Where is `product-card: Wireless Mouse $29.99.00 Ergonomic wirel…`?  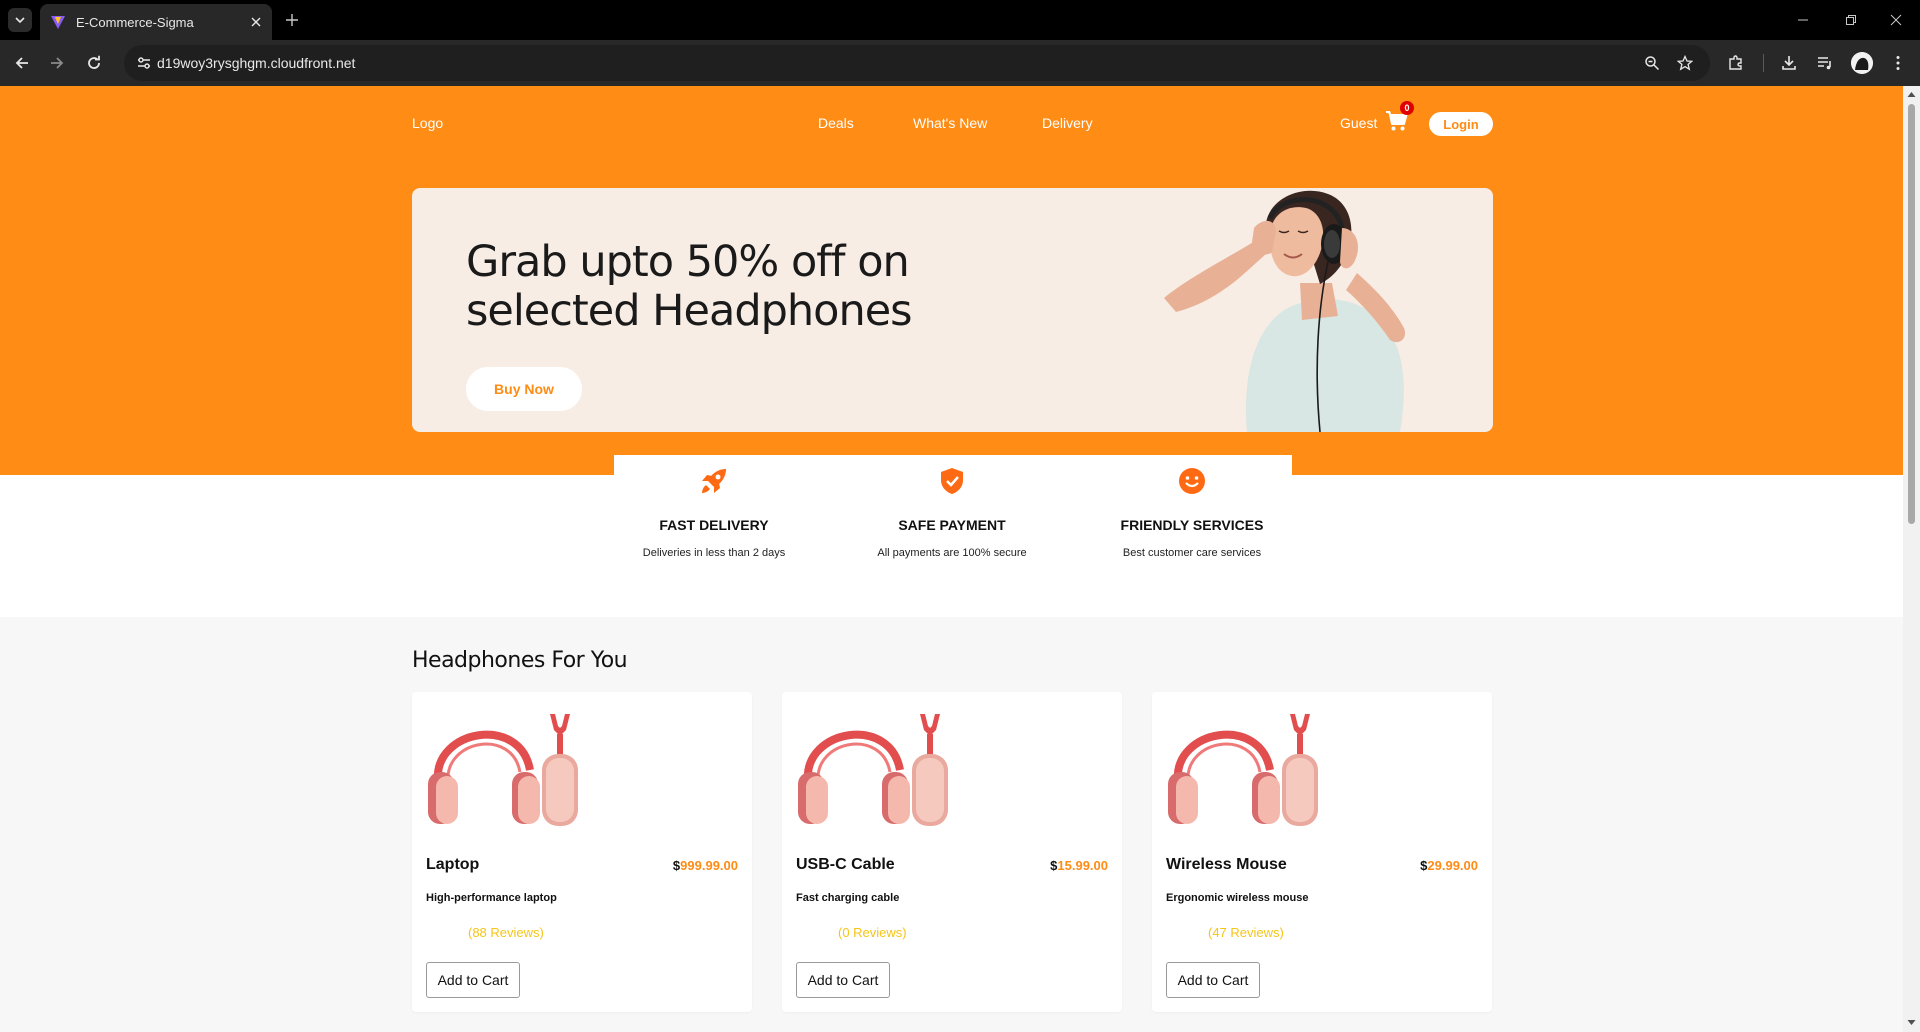
product-card: Wireless Mouse $29.99.00 Ergonomic wirel… is located at coordinates (1322, 852).